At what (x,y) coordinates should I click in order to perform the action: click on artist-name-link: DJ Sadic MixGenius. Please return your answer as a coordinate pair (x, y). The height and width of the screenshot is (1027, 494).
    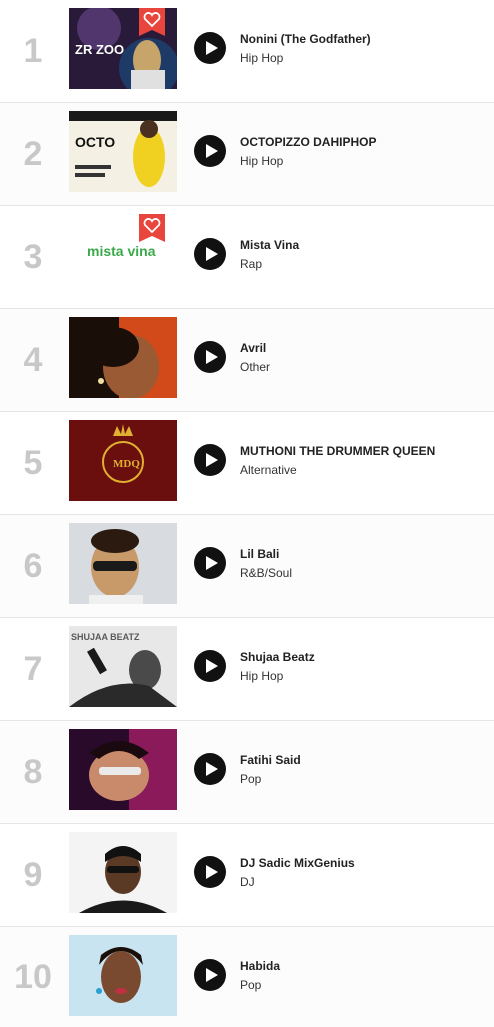
    Looking at the image, I should click on (297, 863).